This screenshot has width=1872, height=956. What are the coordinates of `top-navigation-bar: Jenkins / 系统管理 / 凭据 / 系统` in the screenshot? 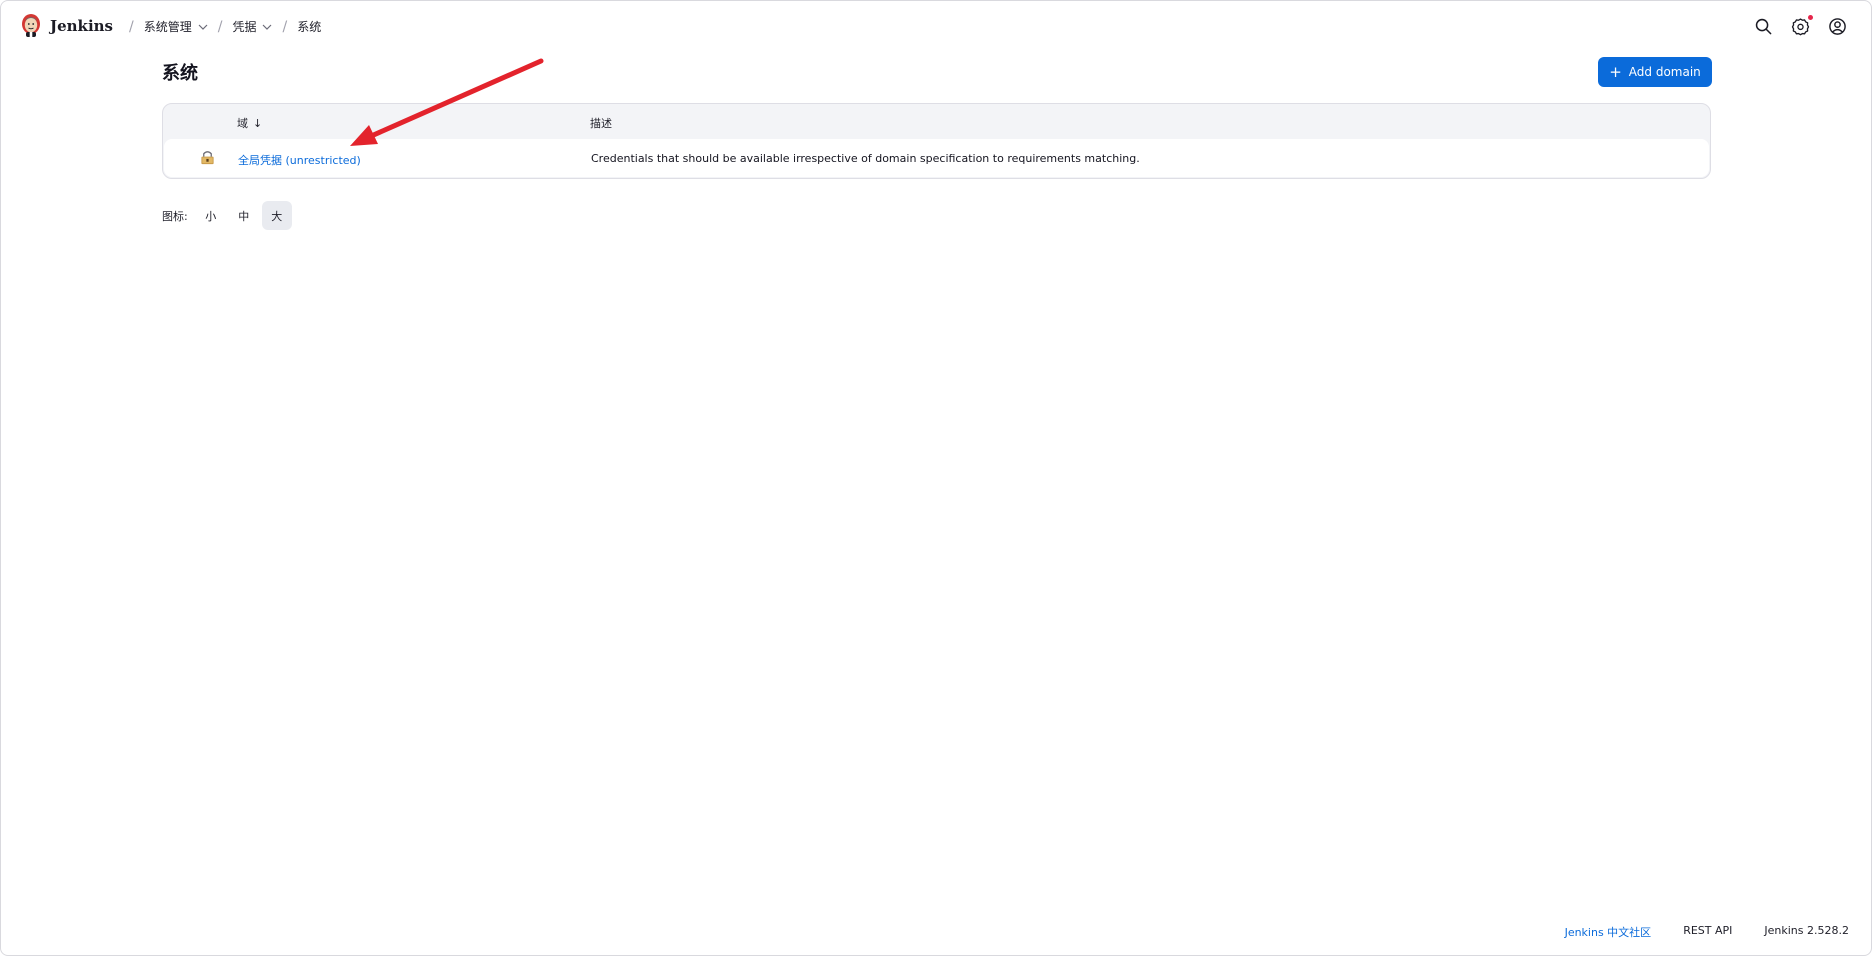 It's located at (936, 27).